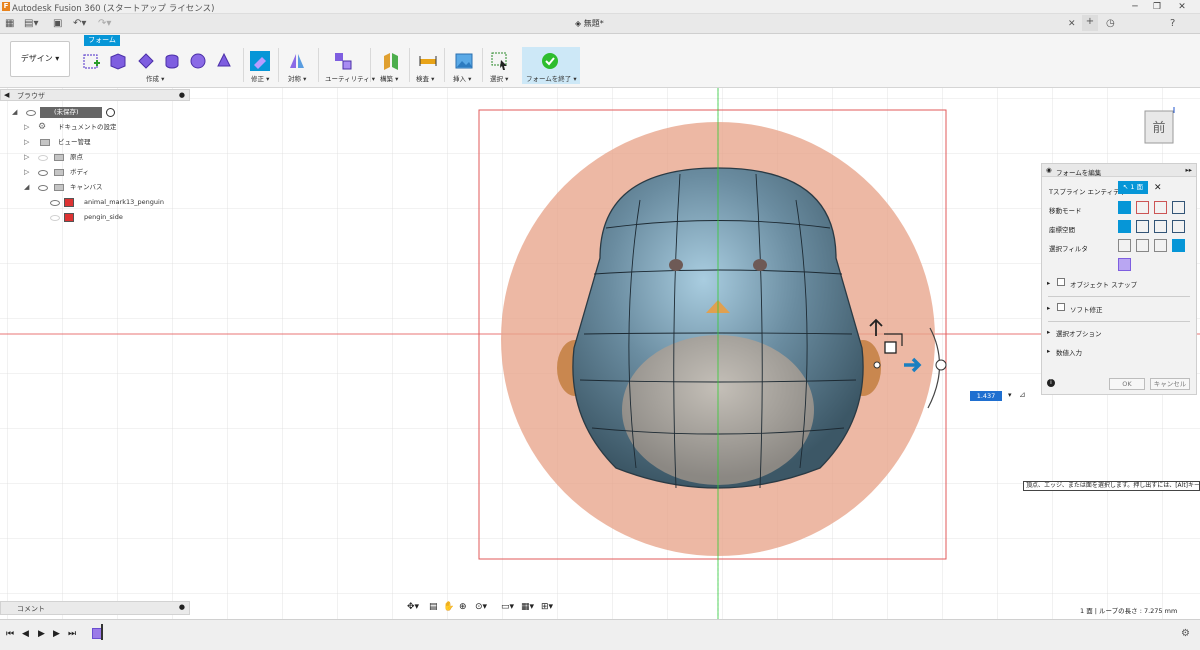  What do you see at coordinates (9, 24) in the screenshot?
I see `apps-grid-icon: ▦` at bounding box center [9, 24].